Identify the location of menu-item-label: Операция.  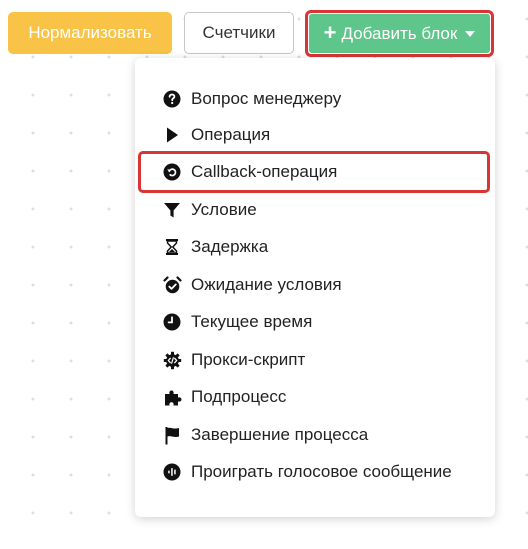
(231, 134).